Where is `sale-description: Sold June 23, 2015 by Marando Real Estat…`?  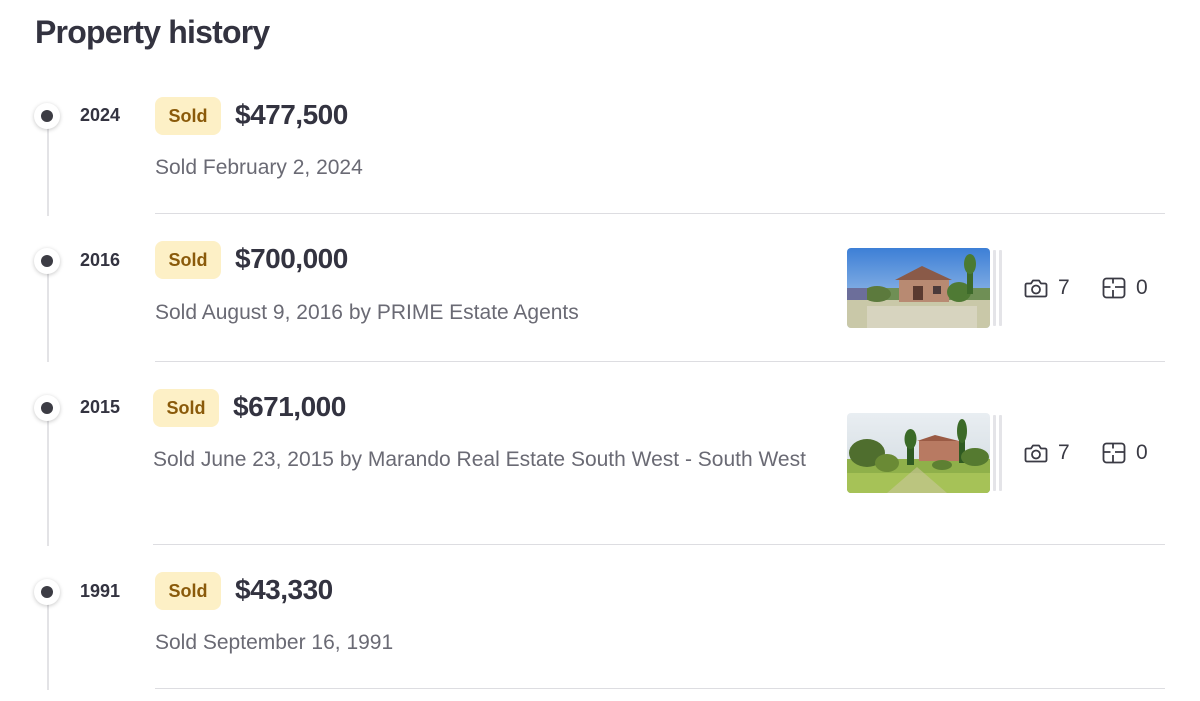 sale-description: Sold June 23, 2015 by Marando Real Estat… is located at coordinates (479, 459).